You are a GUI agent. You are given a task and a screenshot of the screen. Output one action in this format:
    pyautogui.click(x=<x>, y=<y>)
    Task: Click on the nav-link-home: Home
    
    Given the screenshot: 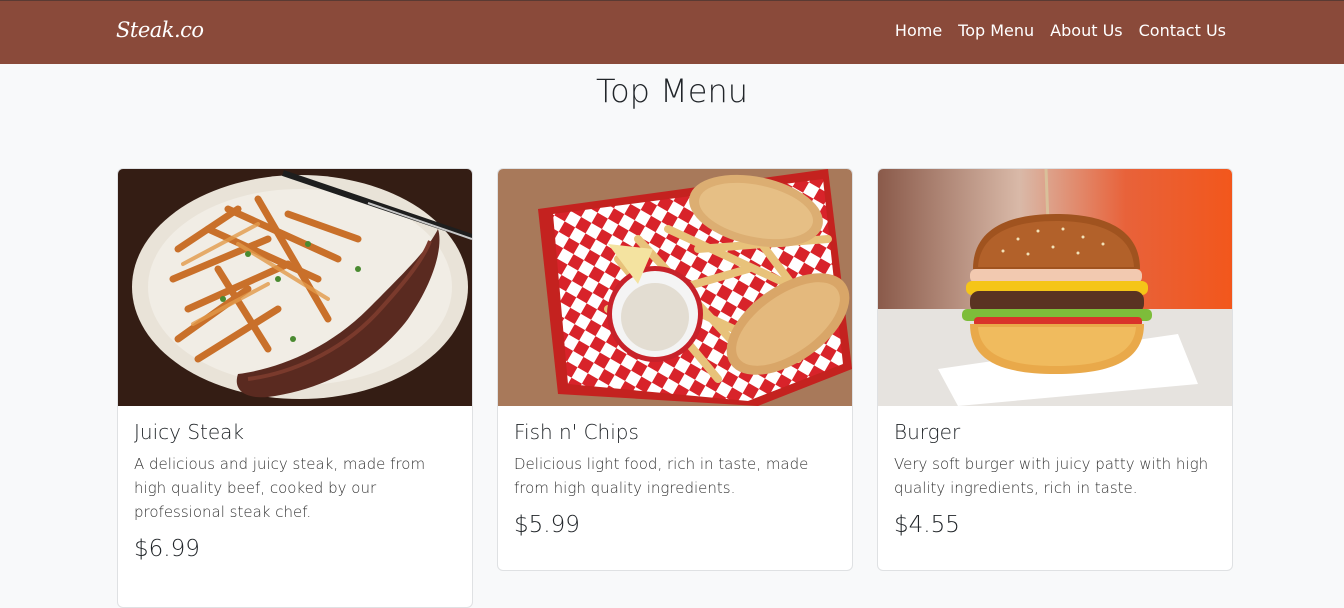 What is the action you would take?
    pyautogui.click(x=918, y=30)
    